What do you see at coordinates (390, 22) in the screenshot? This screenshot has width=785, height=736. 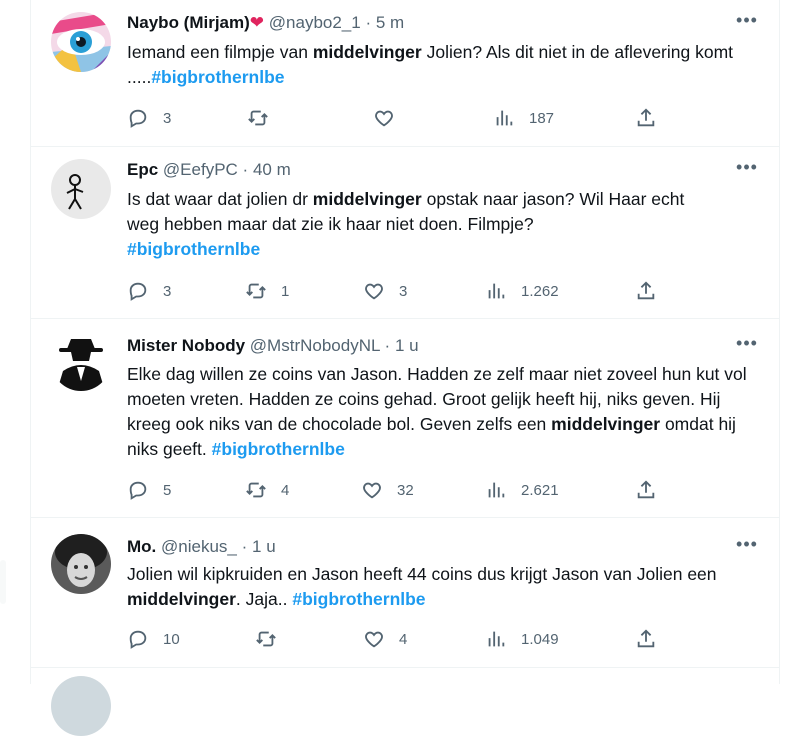 I see `timestamp: 5 m` at bounding box center [390, 22].